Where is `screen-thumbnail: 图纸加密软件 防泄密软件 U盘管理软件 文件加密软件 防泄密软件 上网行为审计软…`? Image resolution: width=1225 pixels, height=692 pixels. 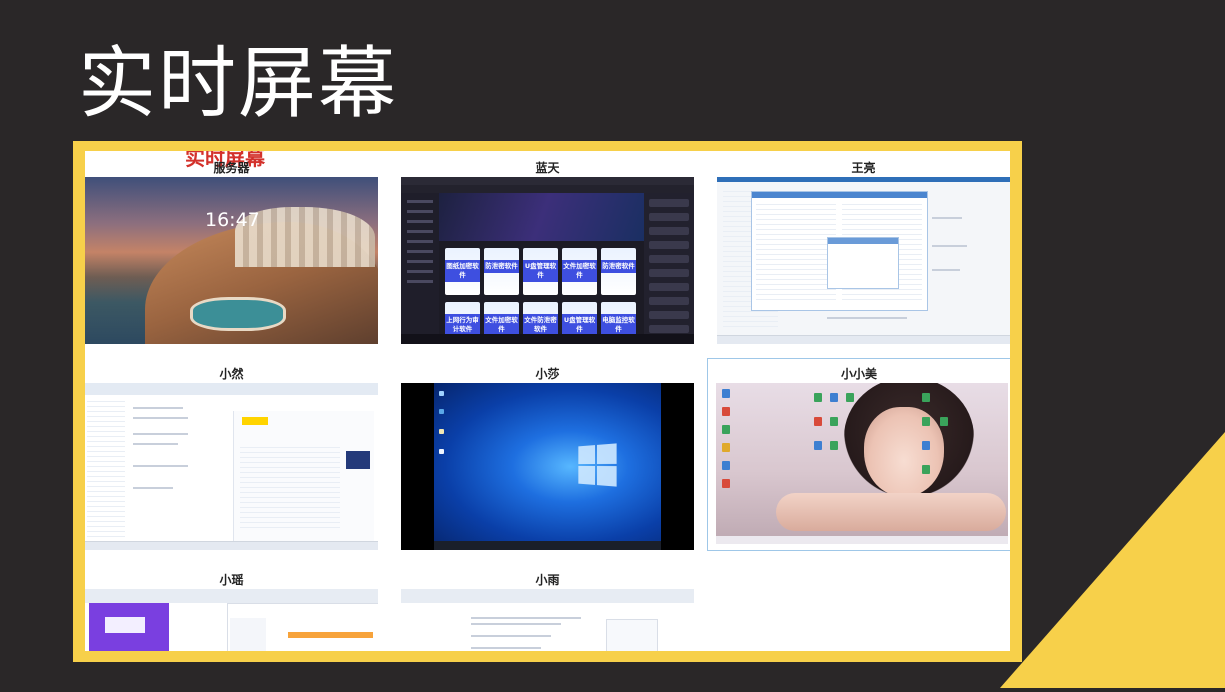
screen-thumbnail: 图纸加密软件 防泄密软件 U盘管理软件 文件加密软件 防泄密软件 上网行为审计软… is located at coordinates (547, 260).